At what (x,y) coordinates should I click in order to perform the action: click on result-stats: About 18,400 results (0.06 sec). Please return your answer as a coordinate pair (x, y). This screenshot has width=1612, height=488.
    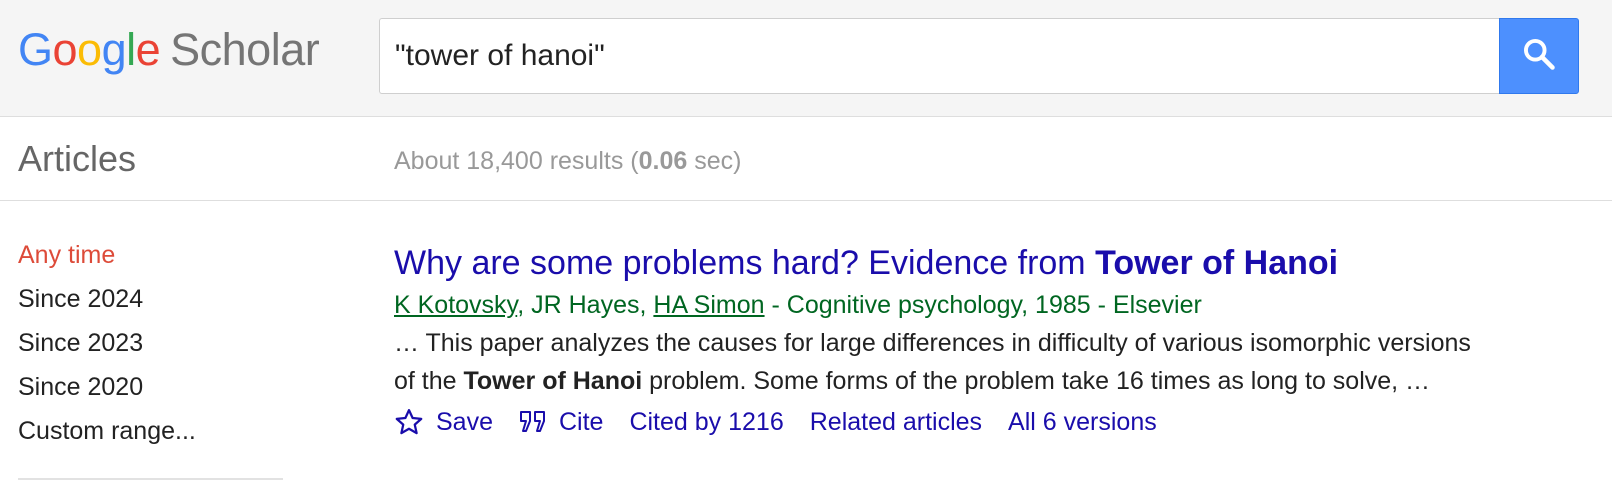
    Looking at the image, I should click on (567, 161).